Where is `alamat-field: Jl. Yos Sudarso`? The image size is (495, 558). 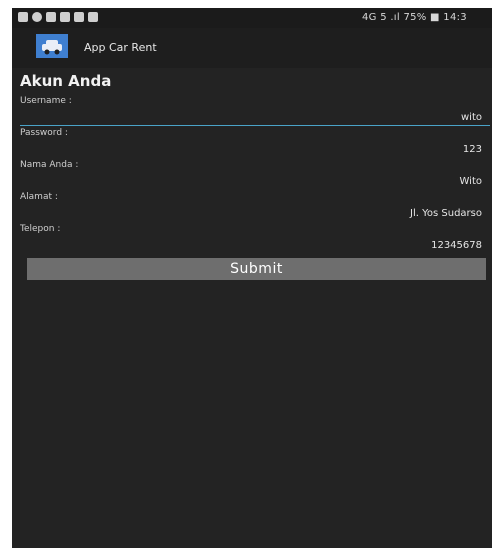
alamat-field: Jl. Yos Sudarso is located at coordinates (446, 213).